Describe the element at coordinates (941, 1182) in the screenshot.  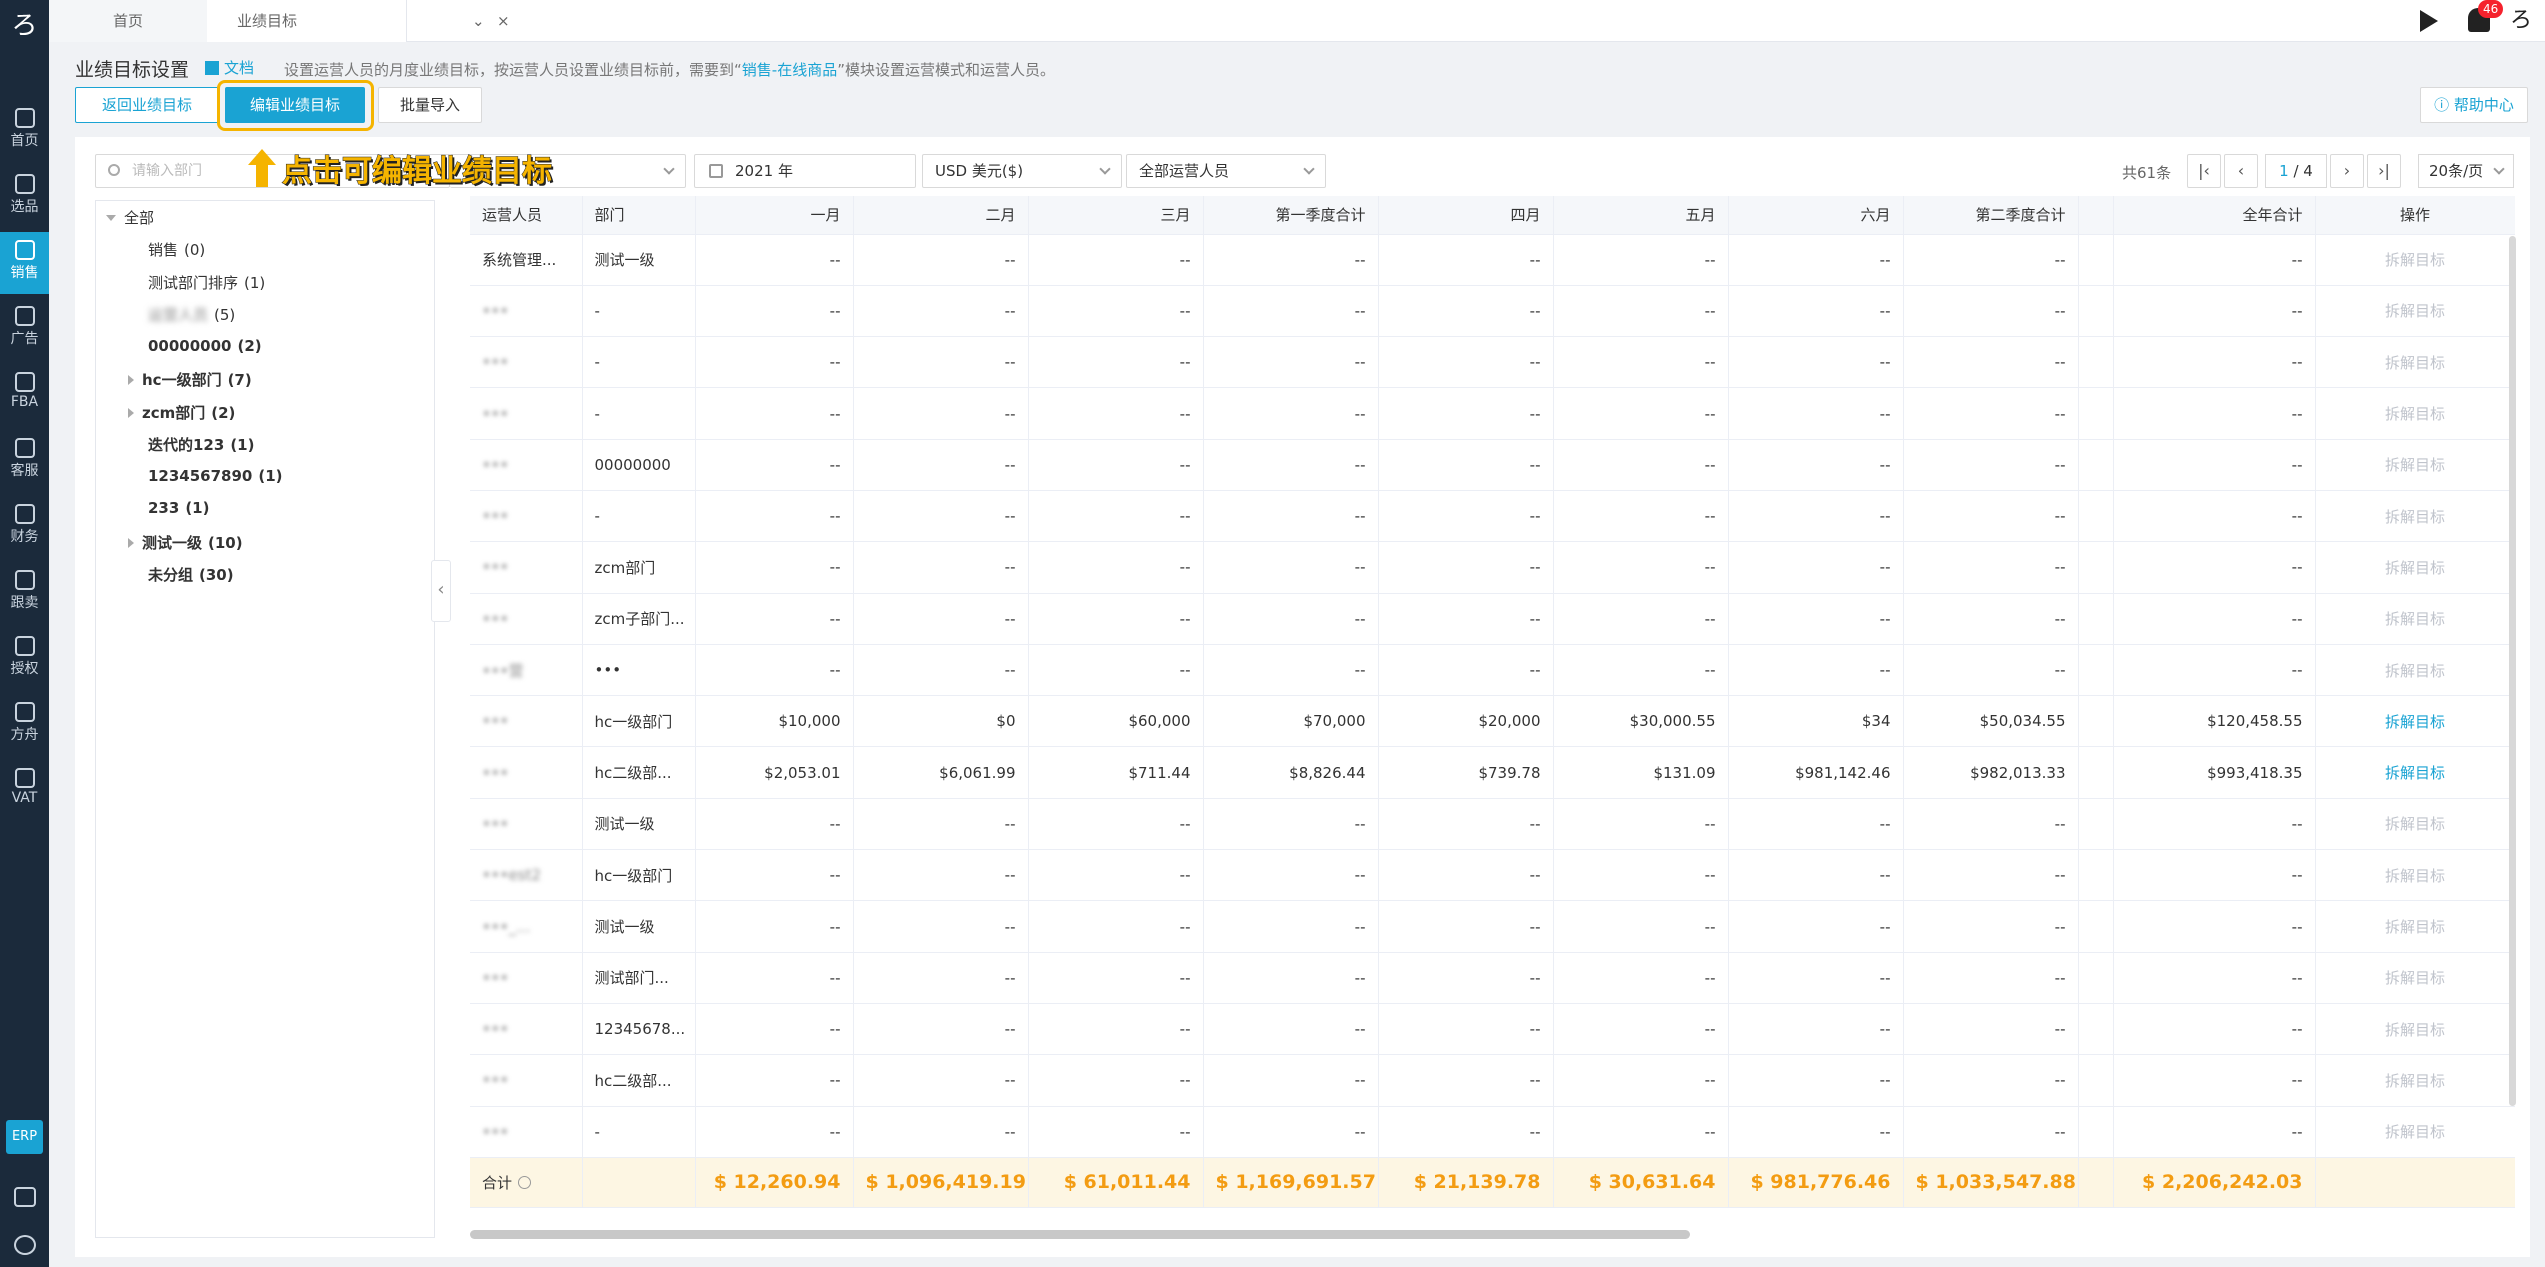
I see `summary-cell: $ 1,096,419.19` at that location.